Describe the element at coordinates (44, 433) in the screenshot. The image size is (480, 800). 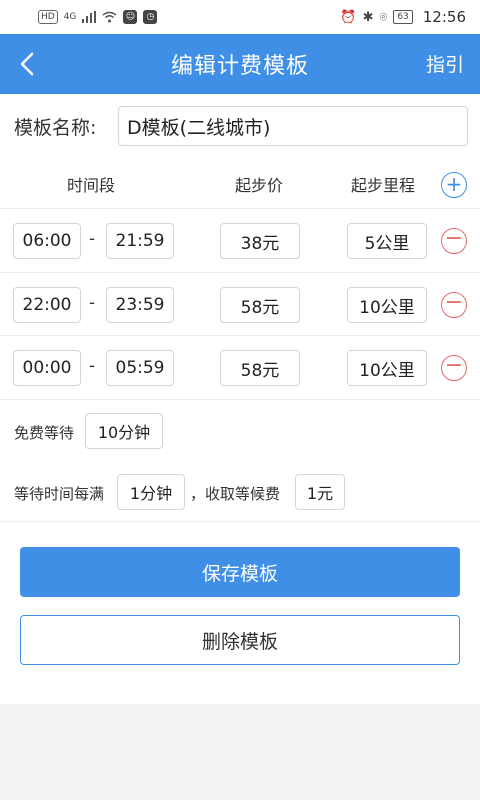
I see `free-wait-label: 免费等待` at that location.